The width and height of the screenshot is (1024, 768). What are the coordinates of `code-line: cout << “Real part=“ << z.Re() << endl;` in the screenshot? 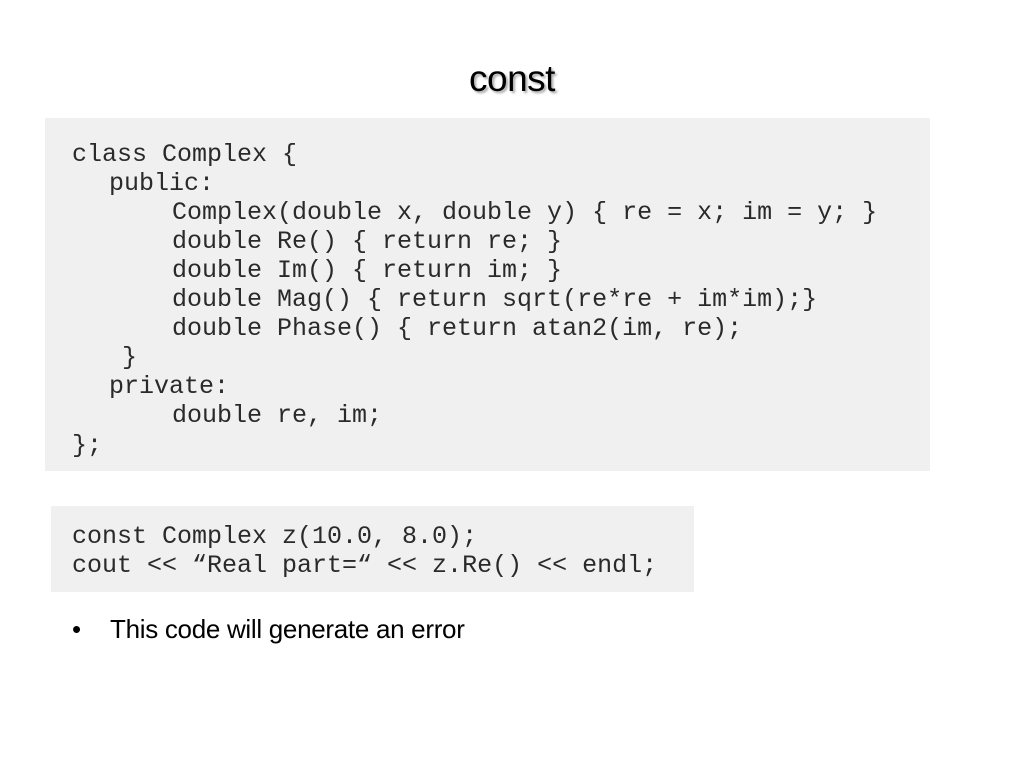 It's located at (365, 565).